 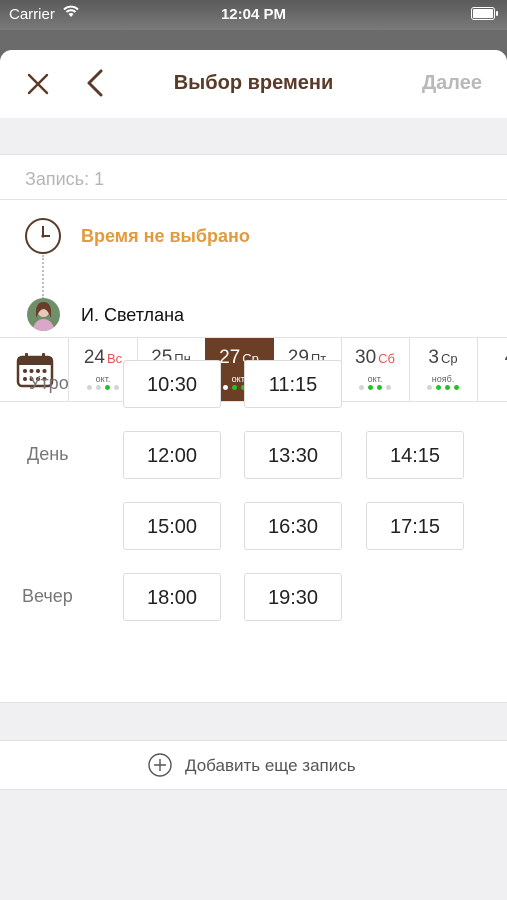 I want to click on time-slot: 13:30, so click(x=293, y=455).